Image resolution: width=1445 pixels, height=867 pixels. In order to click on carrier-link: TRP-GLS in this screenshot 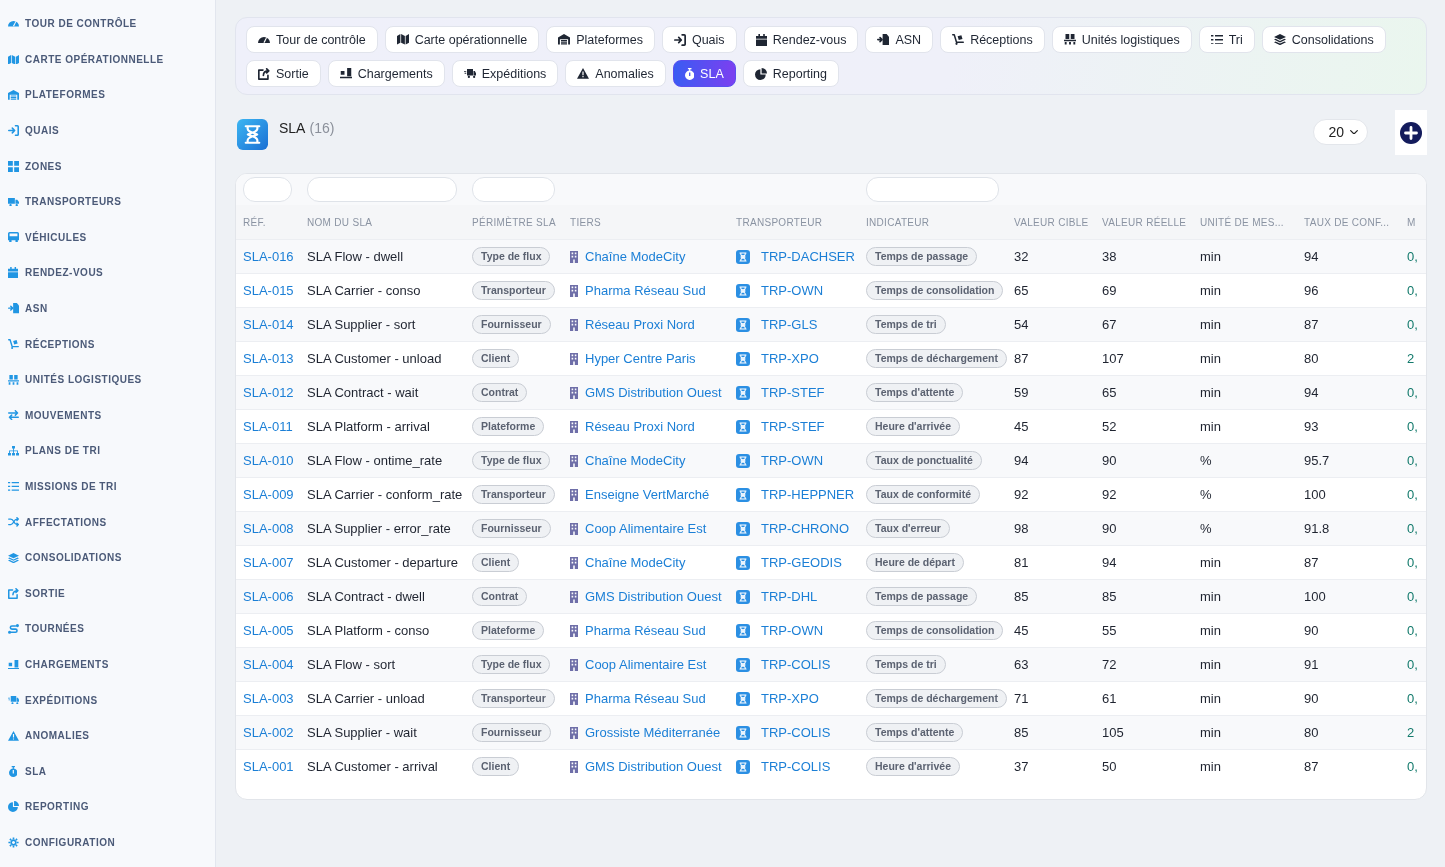, I will do `click(789, 324)`.